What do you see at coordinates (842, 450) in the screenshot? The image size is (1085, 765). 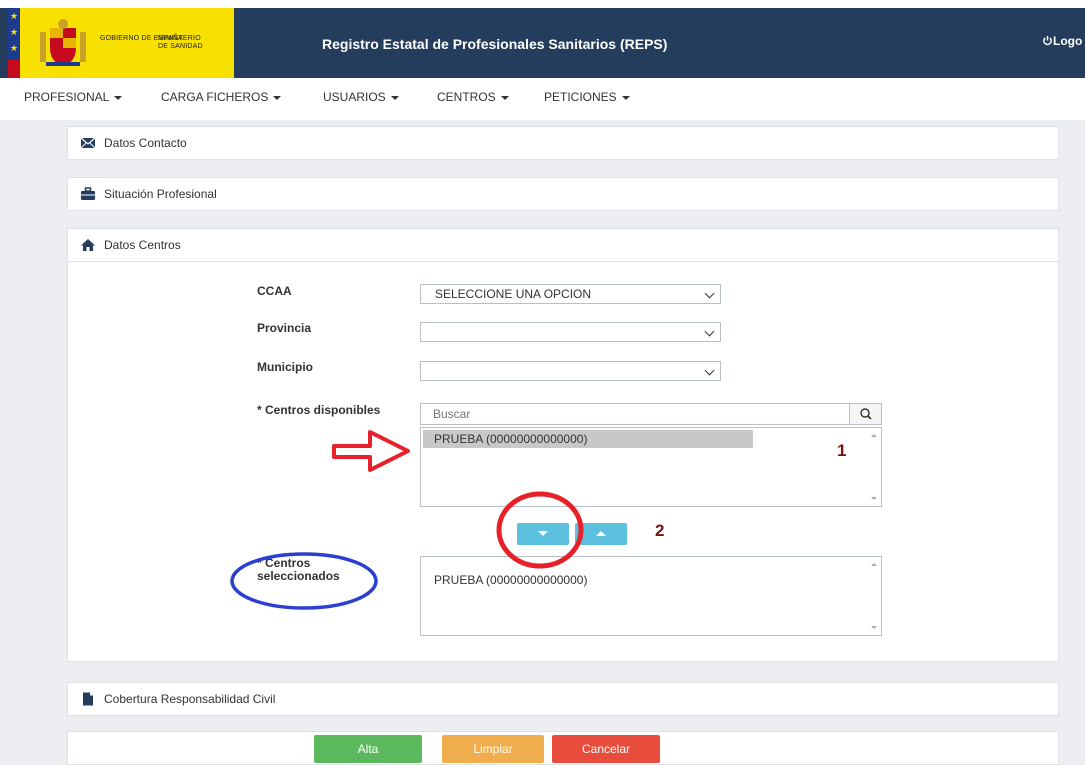 I see `annotation-step-1: 1` at bounding box center [842, 450].